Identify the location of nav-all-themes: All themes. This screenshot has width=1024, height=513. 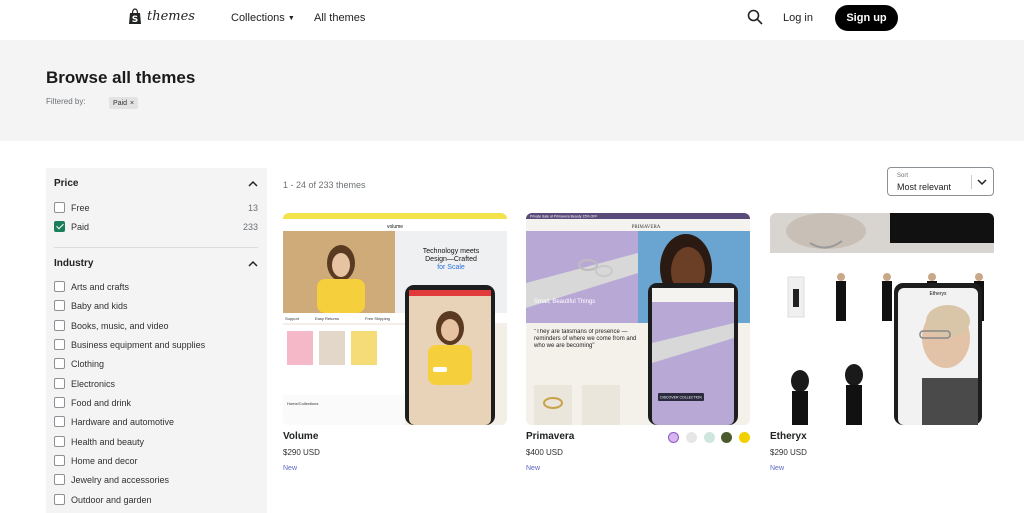
(339, 18).